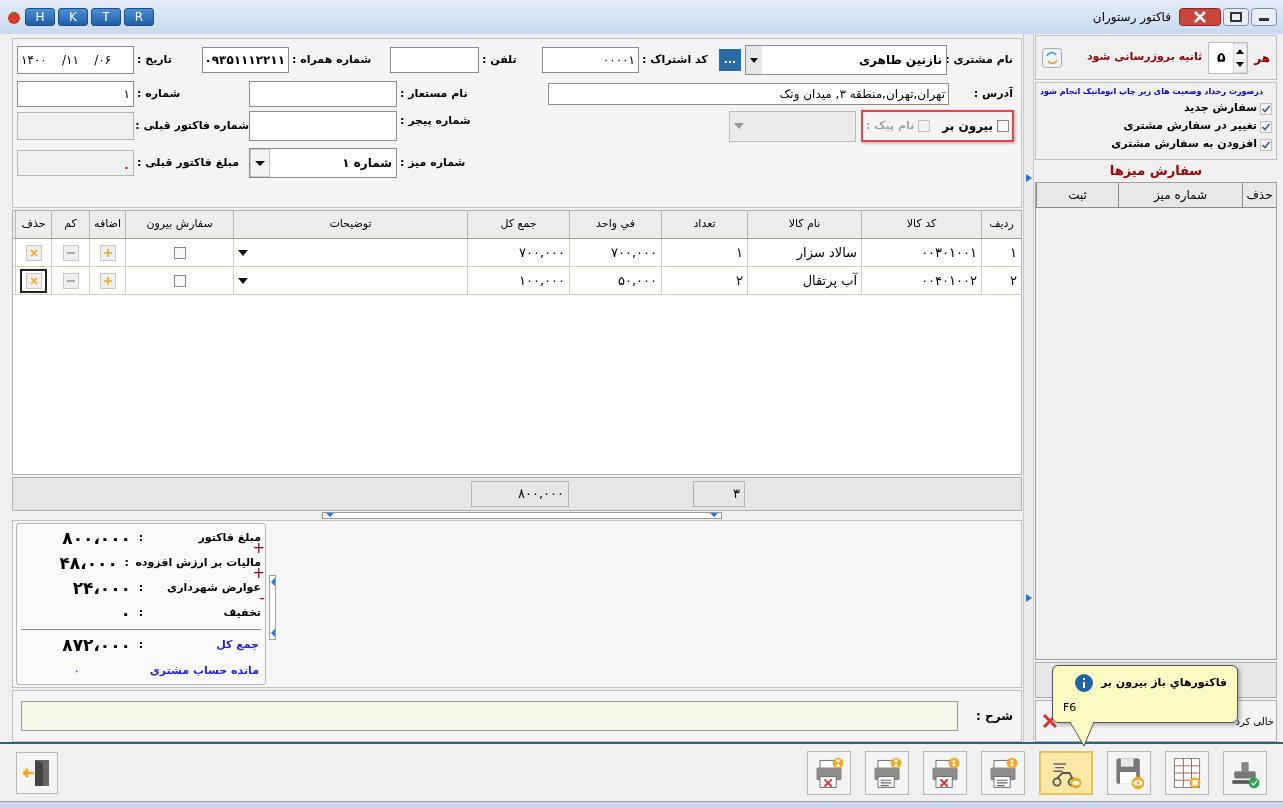 The image size is (1283, 808). What do you see at coordinates (704, 224) in the screenshot?
I see `column-header: تعداد` at bounding box center [704, 224].